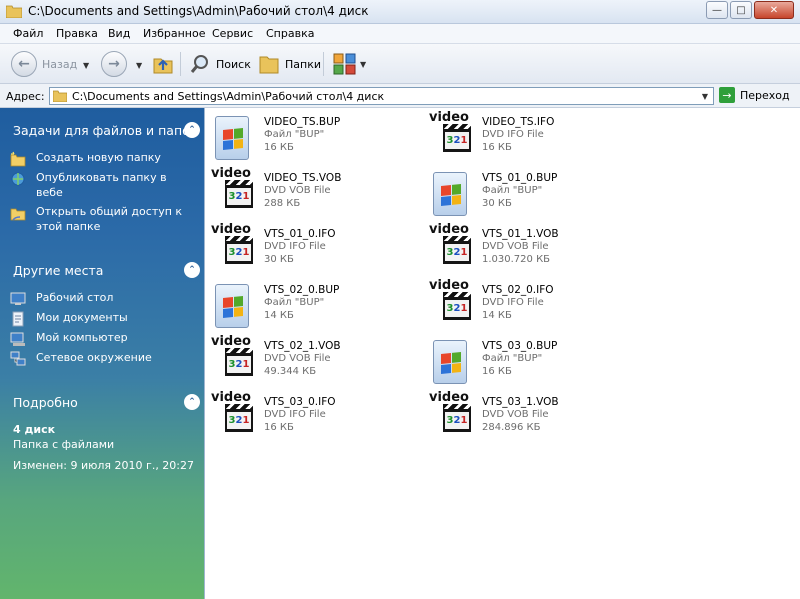 The image size is (800, 599). Describe the element at coordinates (18, 214) in the screenshot. I see `share-folder-icon` at that location.